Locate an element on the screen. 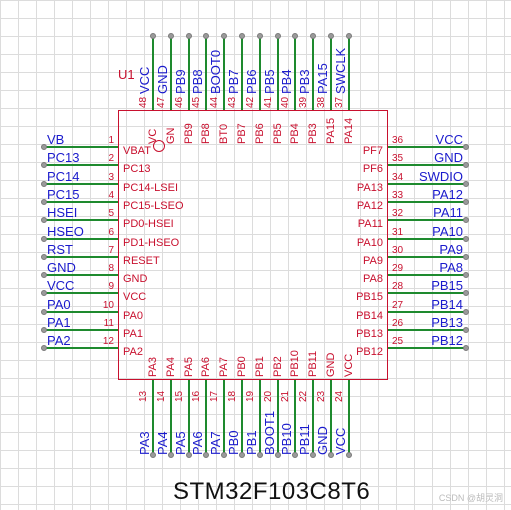 The image size is (511, 510). net-label: HSEO is located at coordinates (65, 231).